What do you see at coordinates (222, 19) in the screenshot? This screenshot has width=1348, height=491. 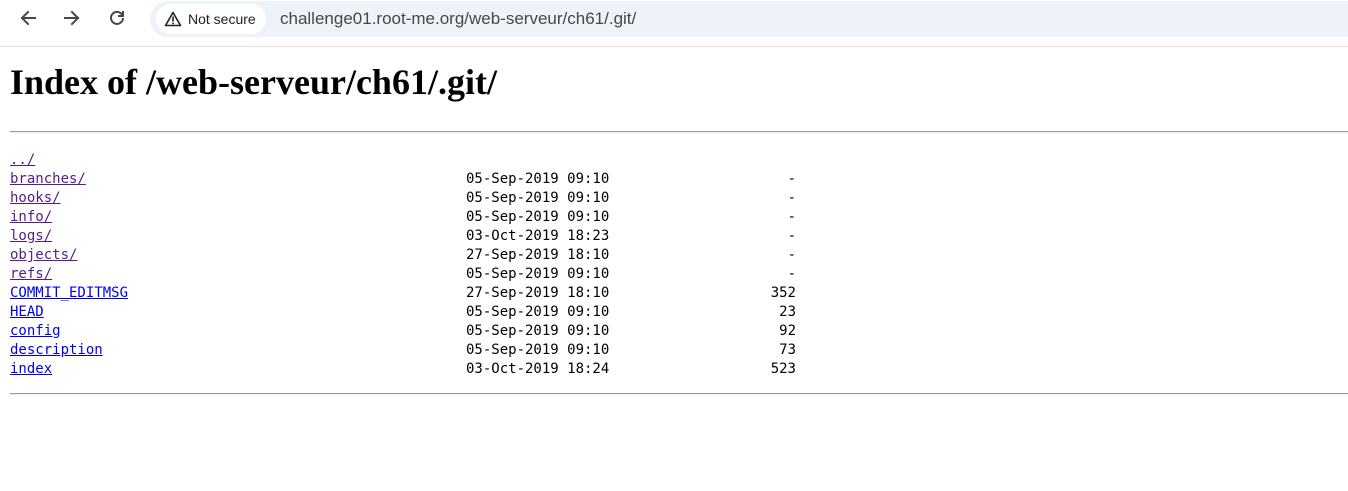 I see `security-label: Not secure` at bounding box center [222, 19].